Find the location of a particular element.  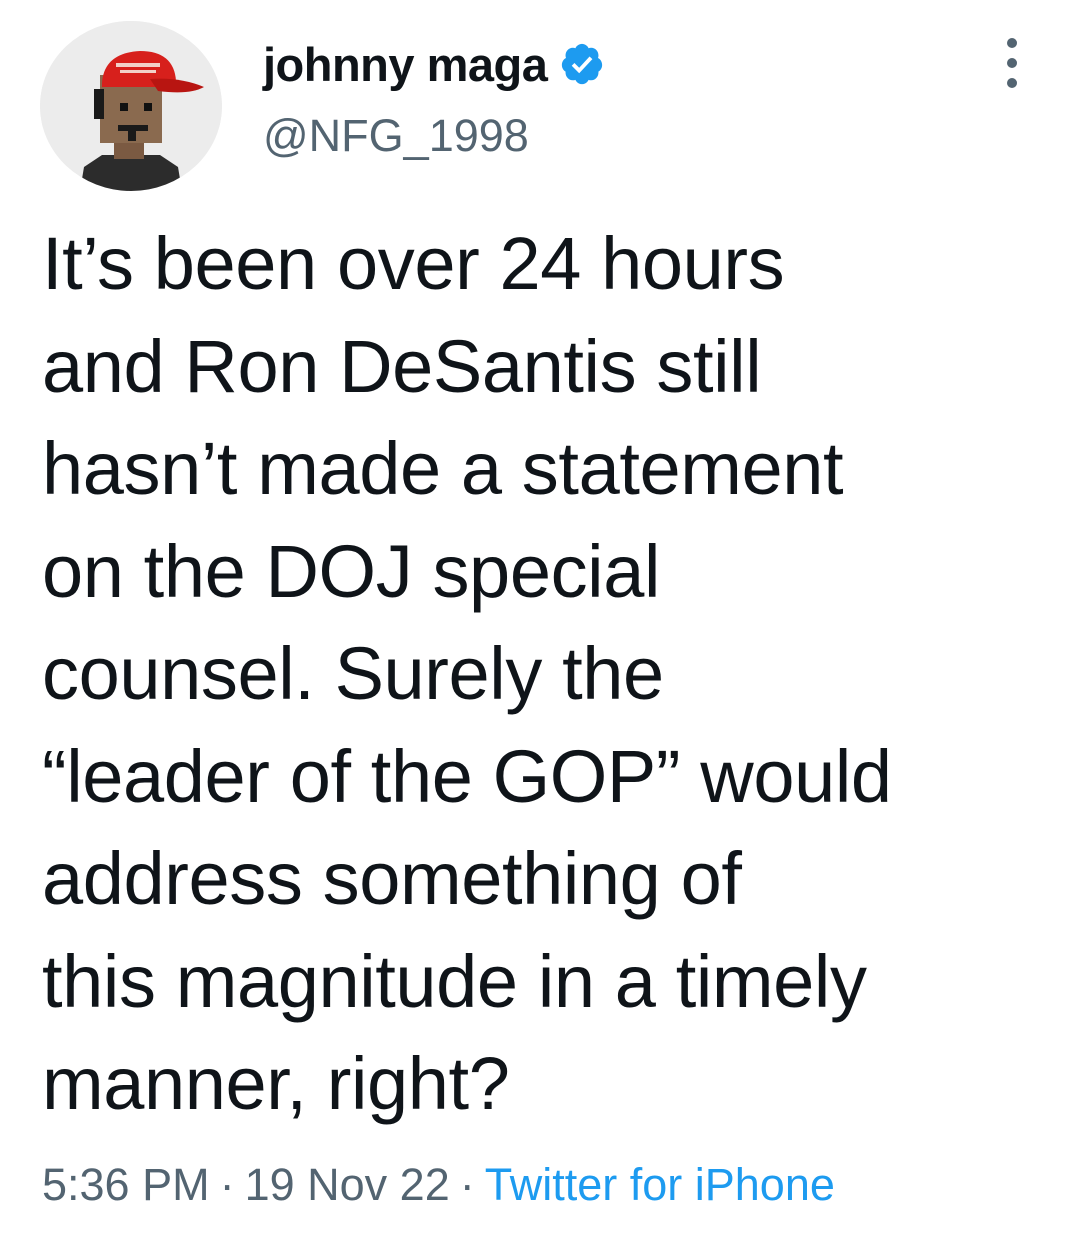

author-handle: @NFG_1998 is located at coordinates (396, 135).